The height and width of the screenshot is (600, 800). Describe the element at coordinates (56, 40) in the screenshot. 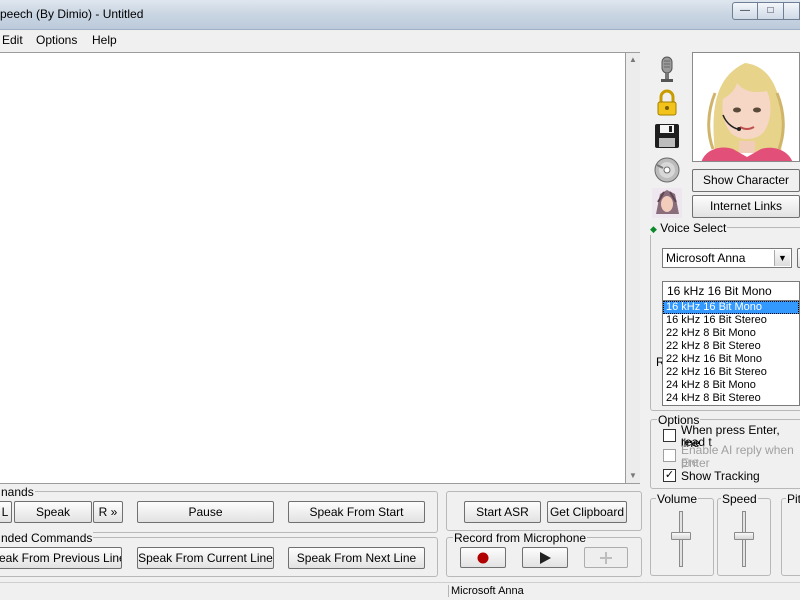

I see `menu-options: Options` at that location.